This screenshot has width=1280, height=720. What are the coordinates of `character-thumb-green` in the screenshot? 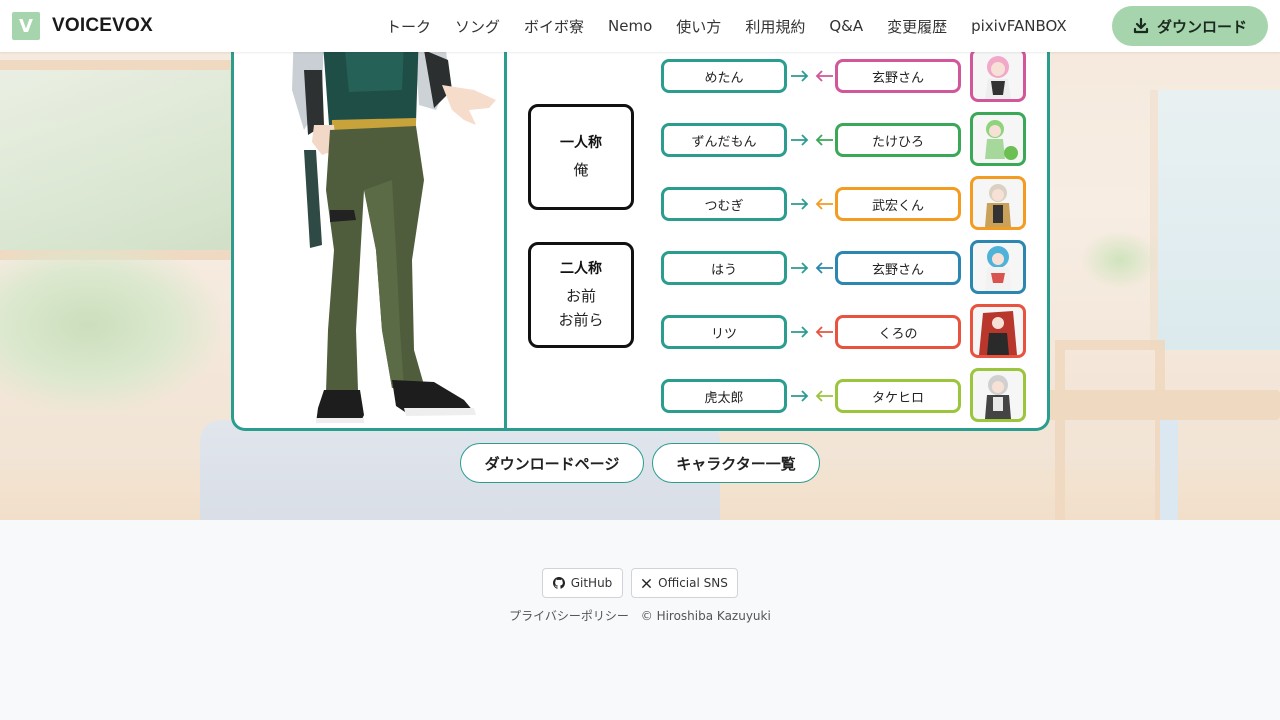 It's located at (998, 139).